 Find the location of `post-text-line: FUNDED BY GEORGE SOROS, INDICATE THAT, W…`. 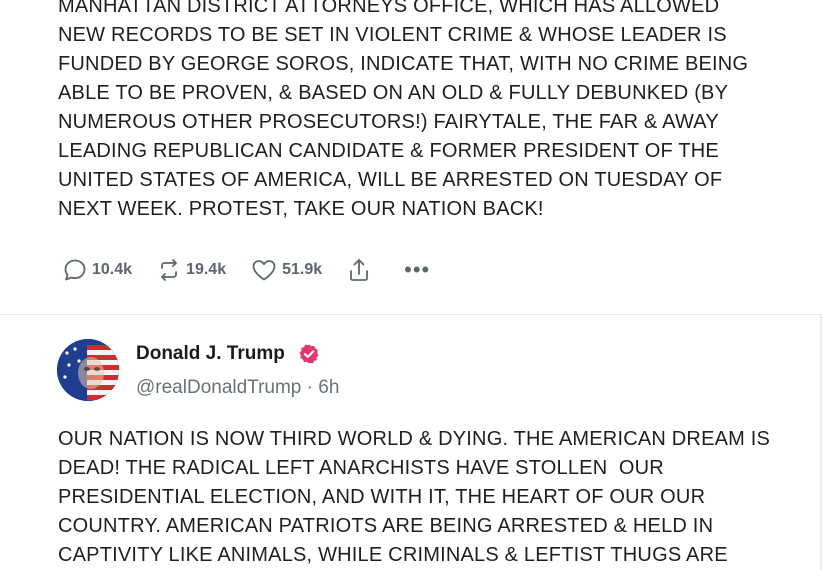

post-text-line: FUNDED BY GEORGE SOROS, INDICATE THAT, W… is located at coordinates (403, 64).